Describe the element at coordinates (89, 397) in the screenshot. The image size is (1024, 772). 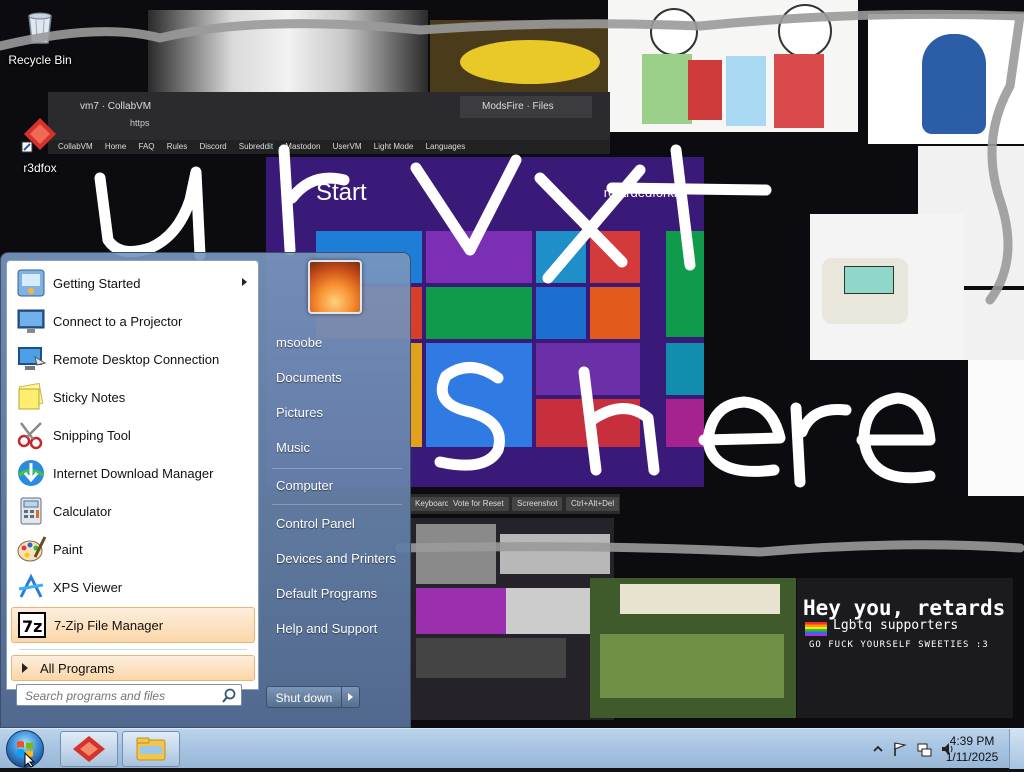
I see `program-label: Sticky Notes` at that location.